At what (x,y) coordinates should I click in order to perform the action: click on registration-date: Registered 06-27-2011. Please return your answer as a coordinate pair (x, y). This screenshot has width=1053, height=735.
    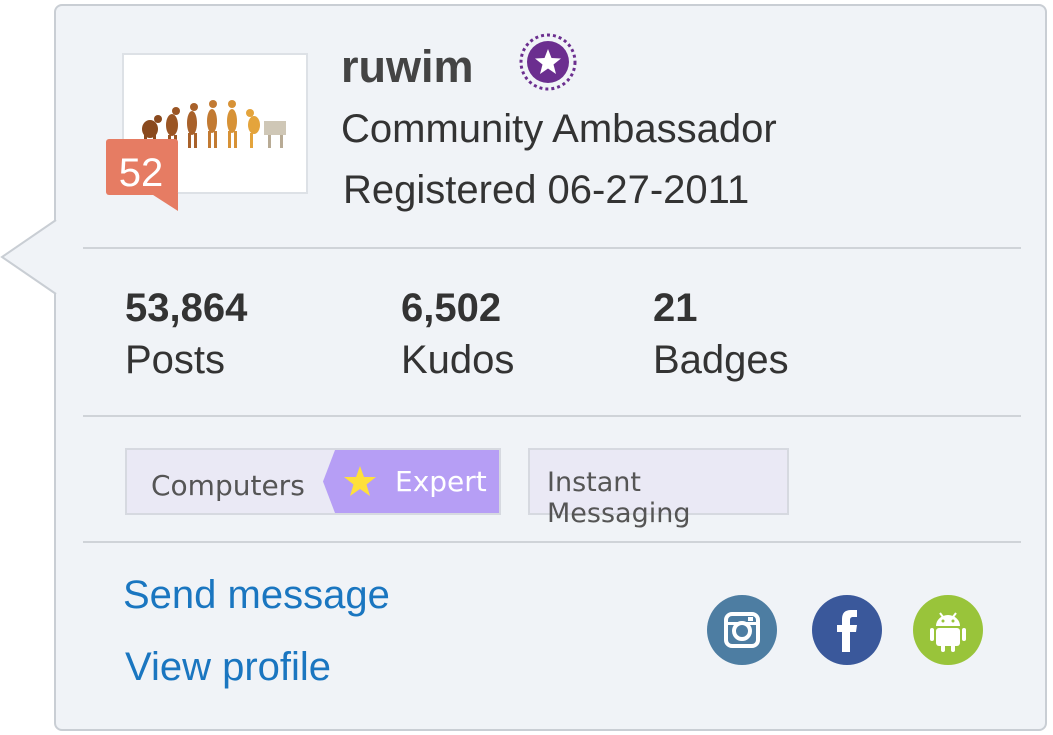
    Looking at the image, I should click on (546, 190).